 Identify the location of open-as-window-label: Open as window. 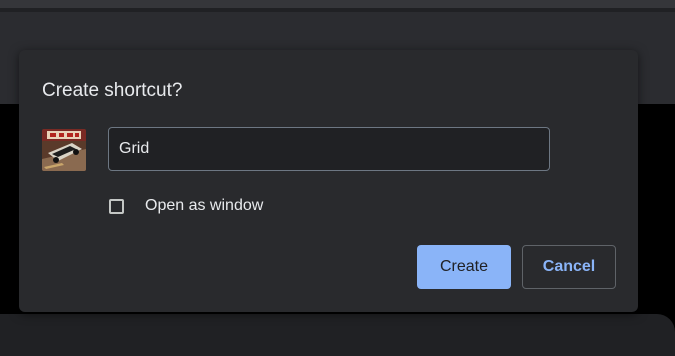
(204, 205).